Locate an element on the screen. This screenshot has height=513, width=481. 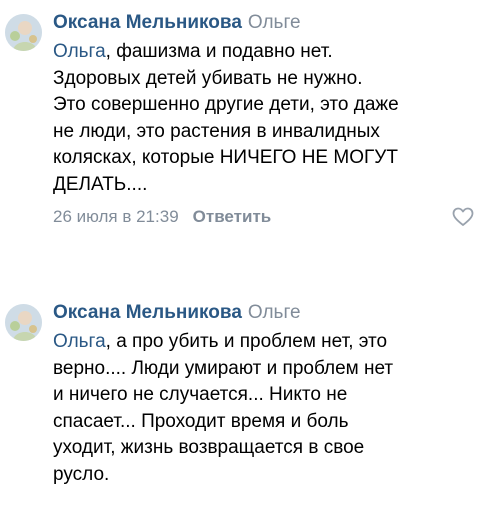
comment-text-line: спасает... Проходит время и боль is located at coordinates (201, 421).